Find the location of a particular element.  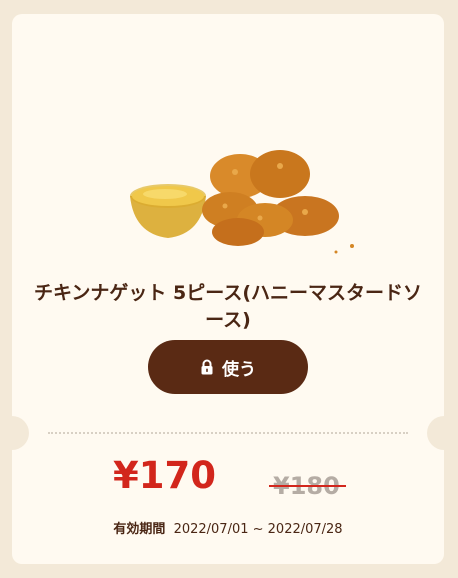

lock-icon is located at coordinates (207, 367).